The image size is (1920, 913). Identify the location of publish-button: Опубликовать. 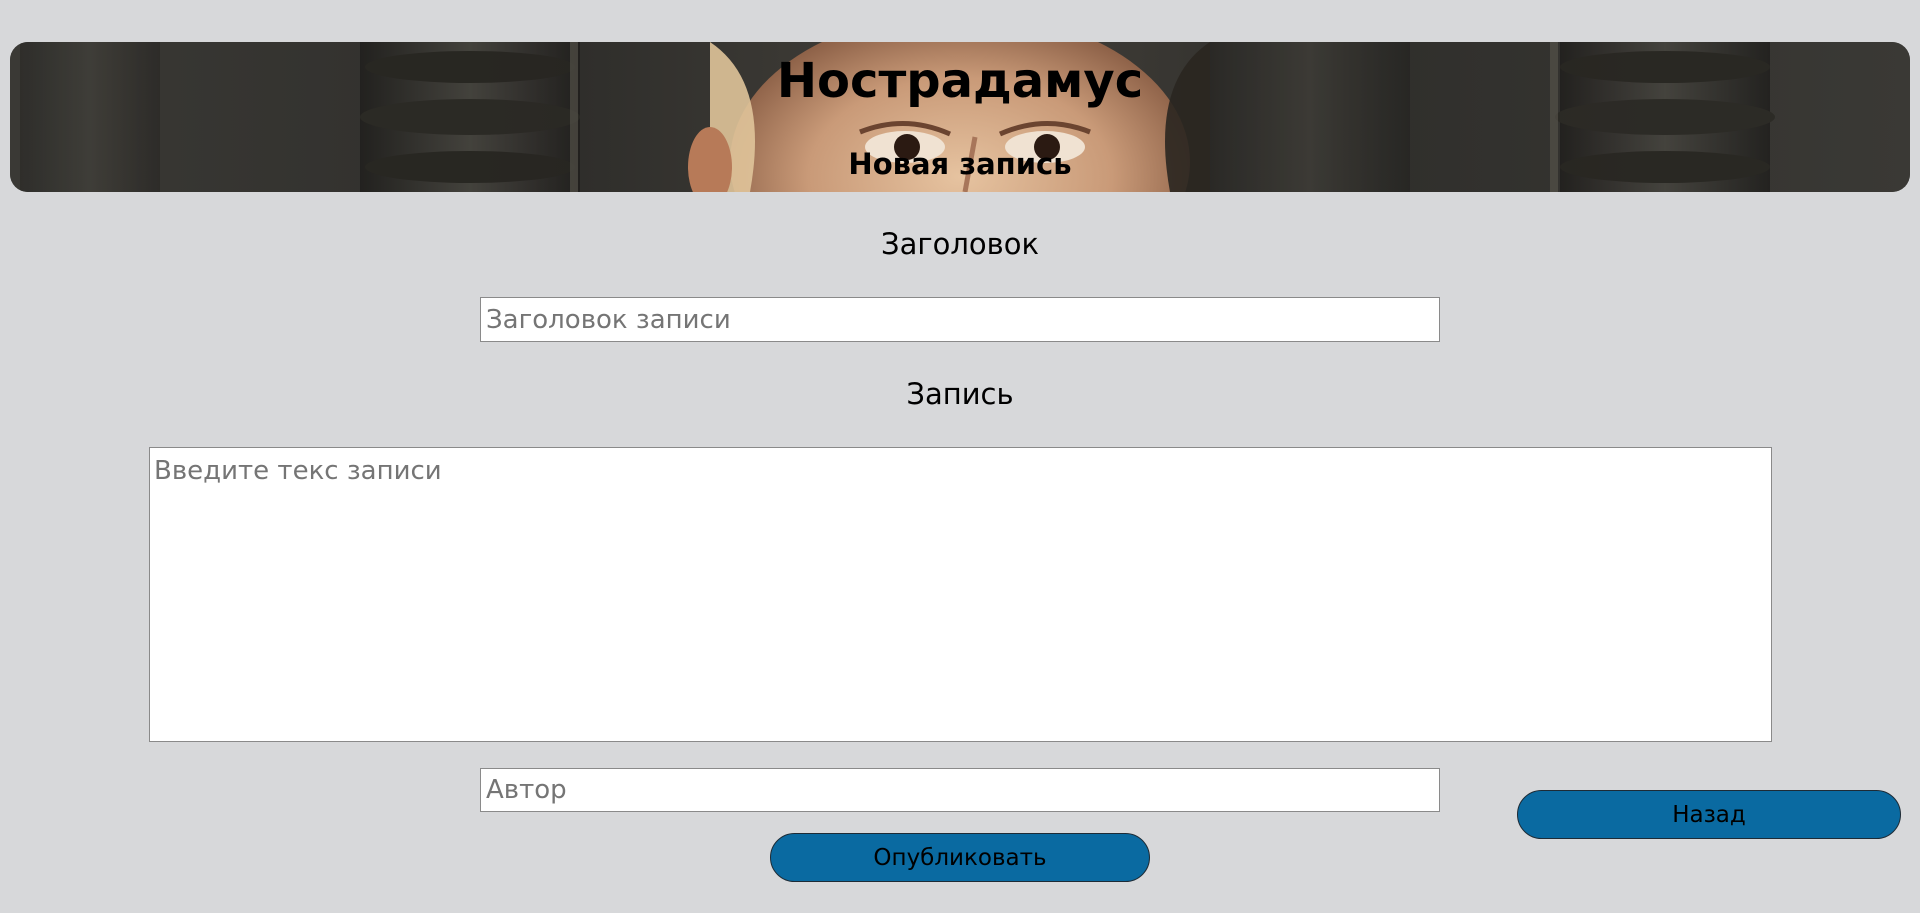
(960, 857).